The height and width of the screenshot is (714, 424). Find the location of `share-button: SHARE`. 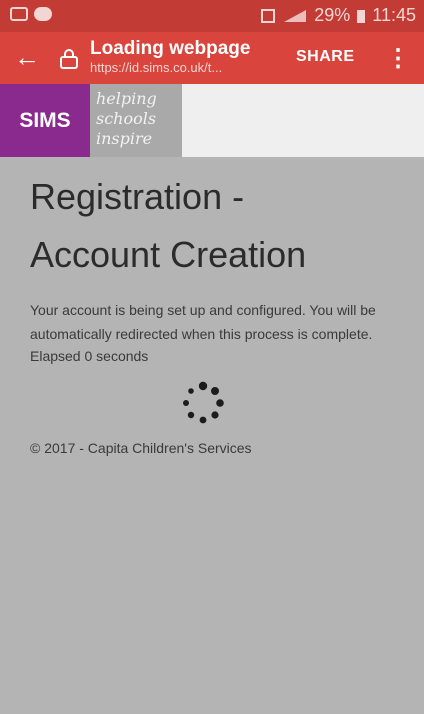

share-button: SHARE is located at coordinates (325, 57).